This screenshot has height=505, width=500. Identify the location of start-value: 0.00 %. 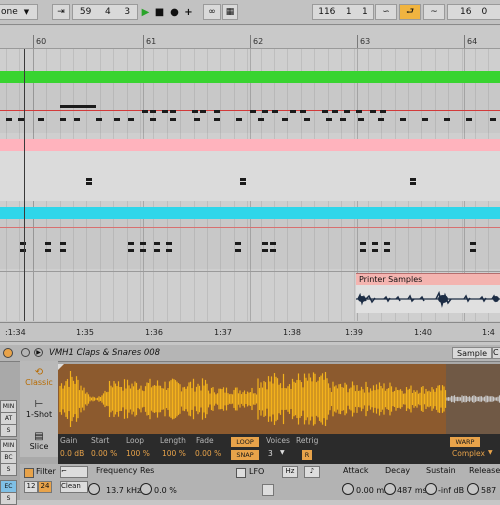
(104, 453).